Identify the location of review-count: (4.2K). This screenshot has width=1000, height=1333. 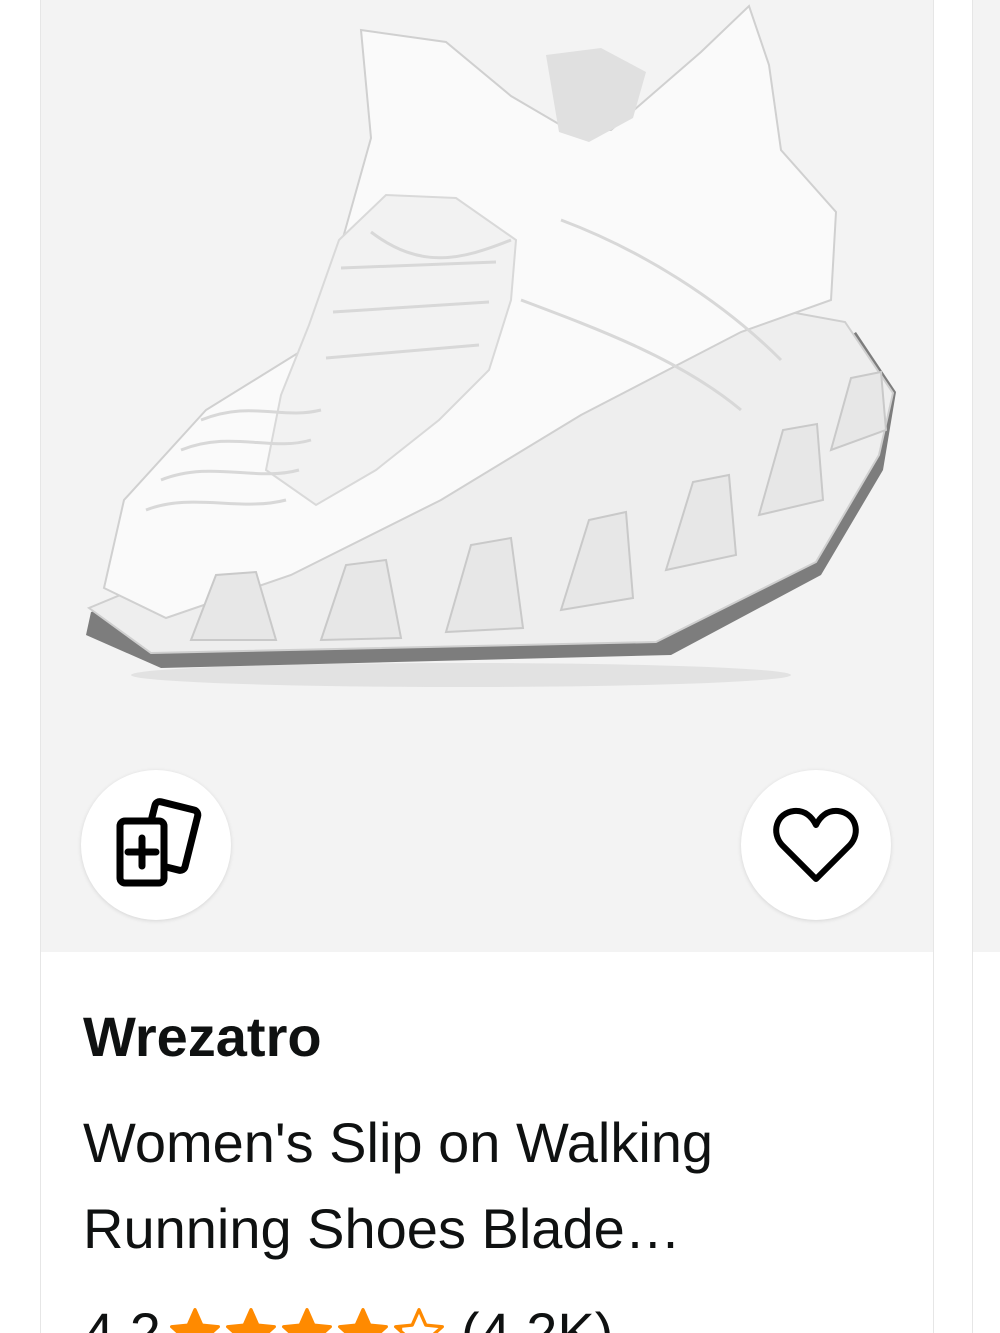
(537, 1316).